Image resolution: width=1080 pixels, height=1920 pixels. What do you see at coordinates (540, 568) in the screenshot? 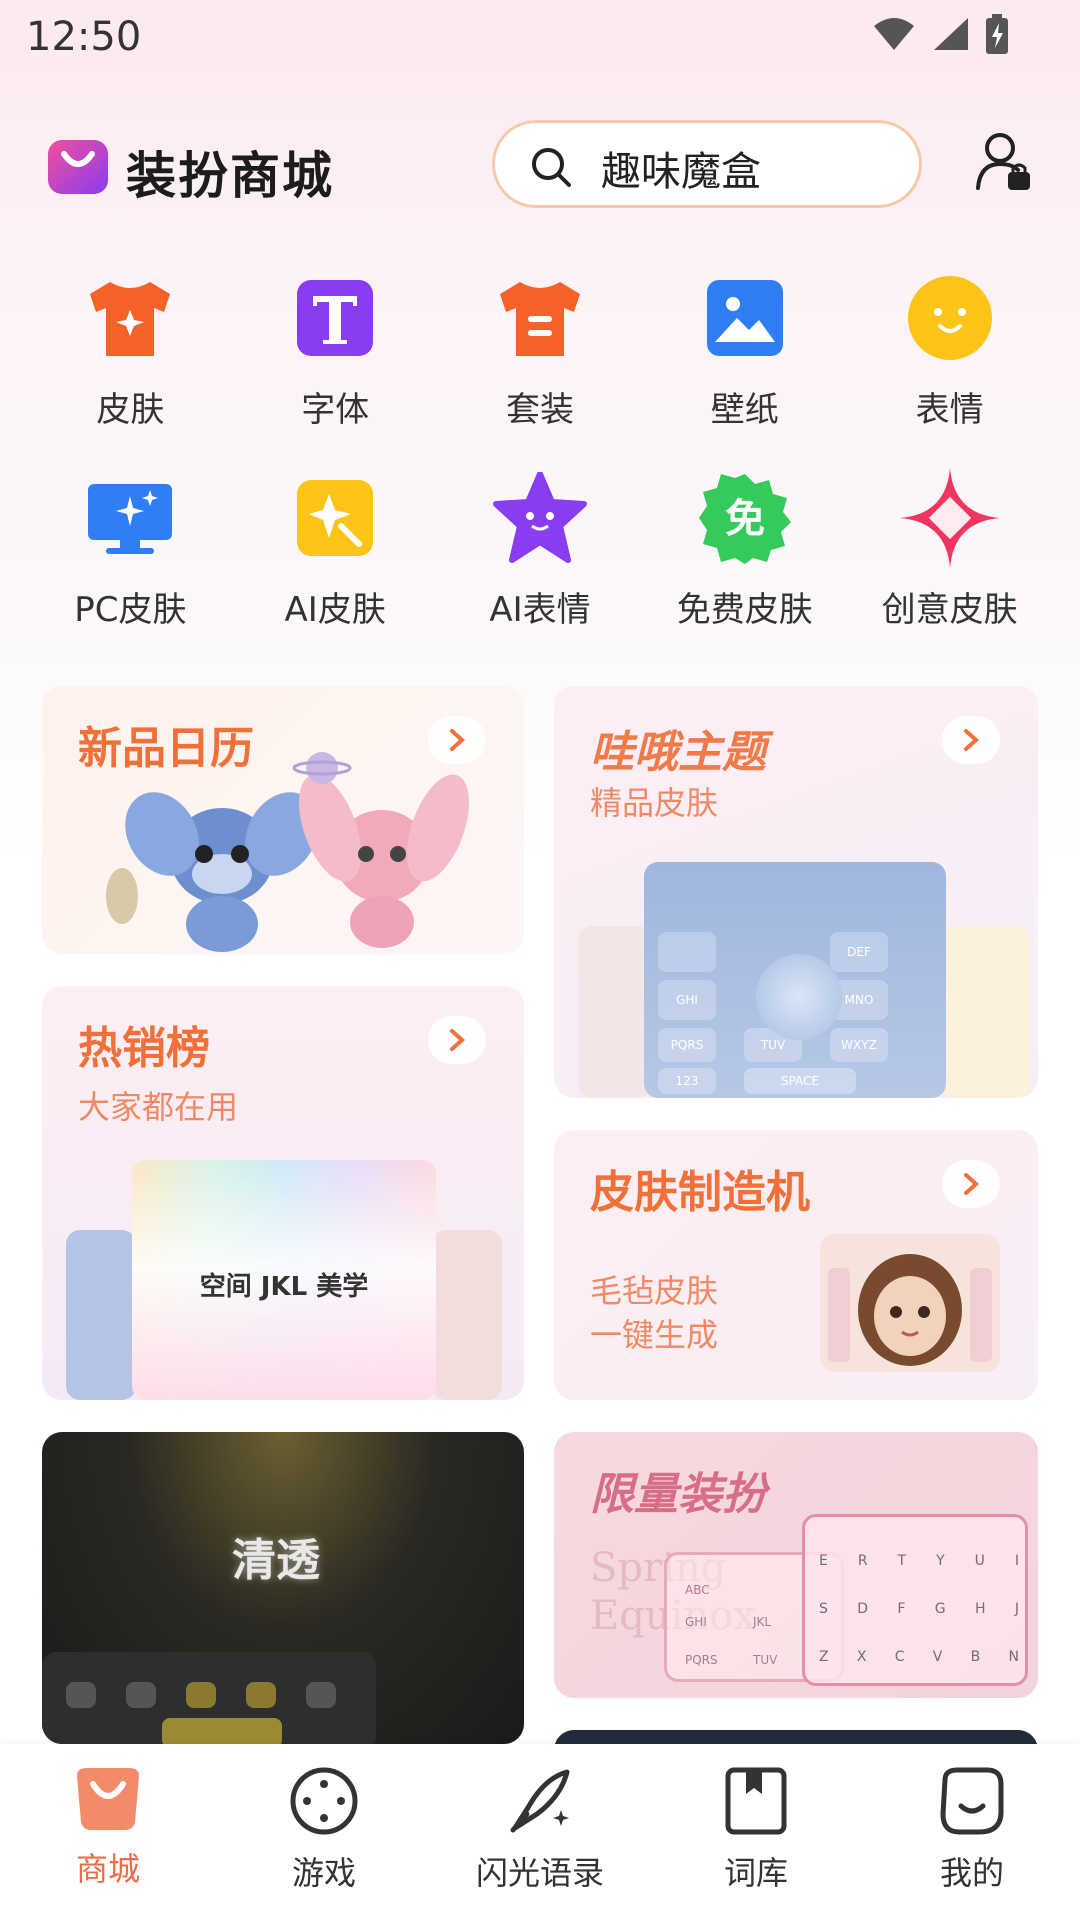
I see `category-ai-emoji: AI表情` at bounding box center [540, 568].